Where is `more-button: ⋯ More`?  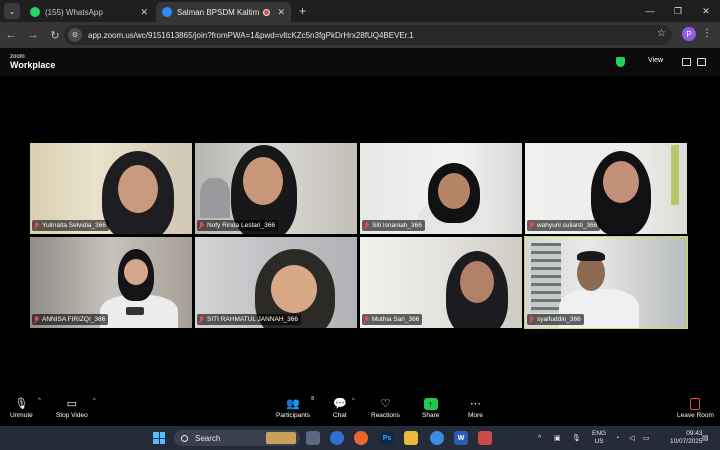 more-button: ⋯ More is located at coordinates (475, 407).